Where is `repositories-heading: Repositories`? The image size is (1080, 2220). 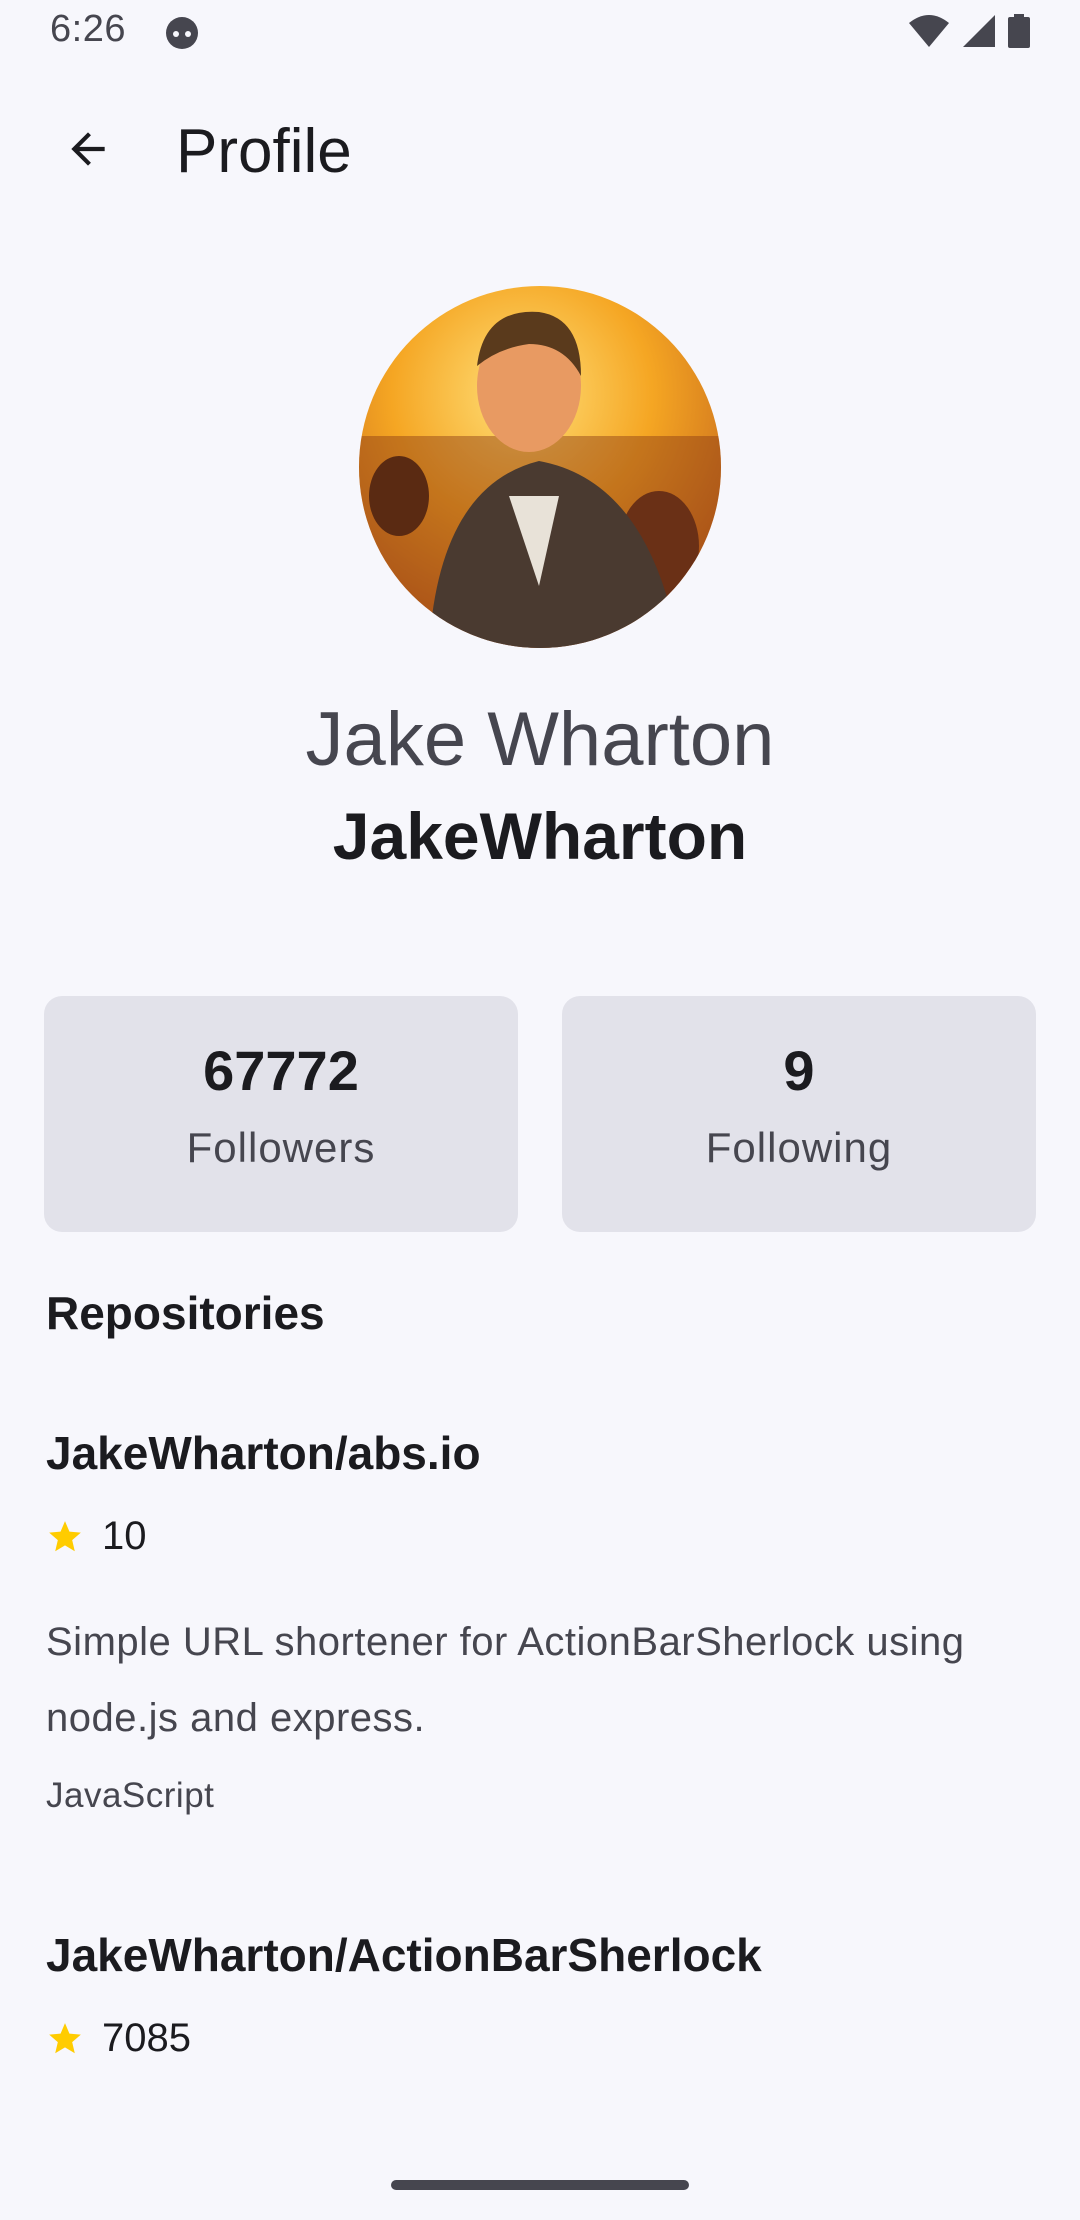
repositories-heading: Repositories is located at coordinates (185, 1313).